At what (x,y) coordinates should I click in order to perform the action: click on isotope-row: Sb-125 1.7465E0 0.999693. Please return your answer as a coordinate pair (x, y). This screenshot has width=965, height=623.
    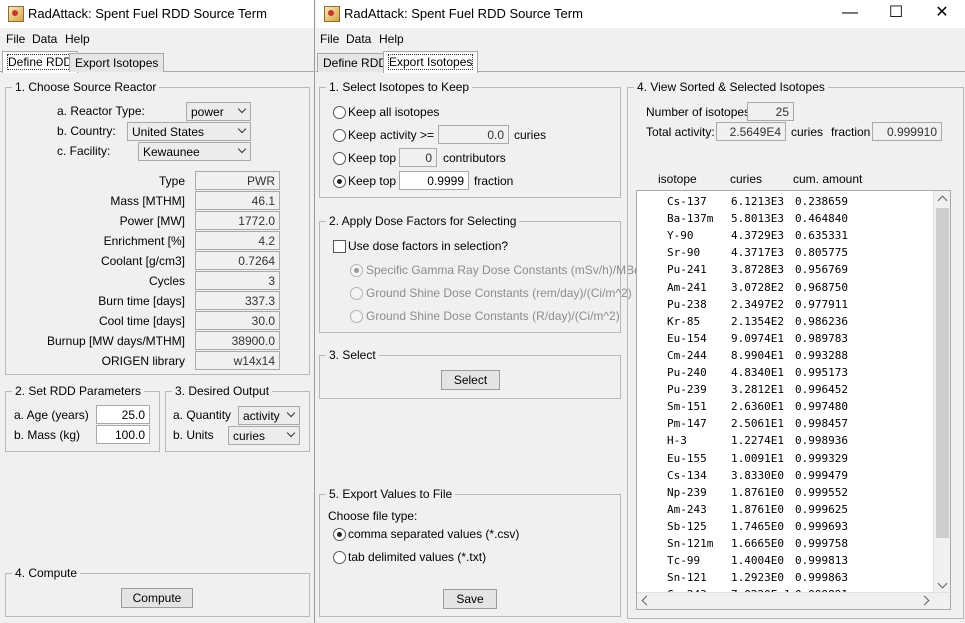
    Looking at the image, I should click on (785, 528).